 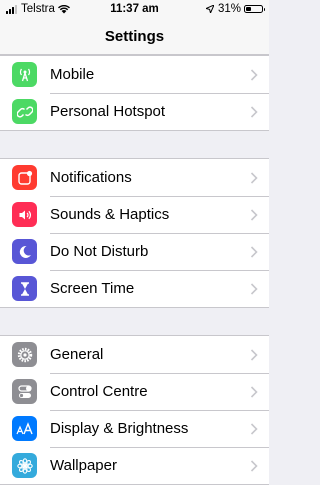 I want to click on settings-row-personal-hotspot: Personal Hotspot, so click(x=134, y=111).